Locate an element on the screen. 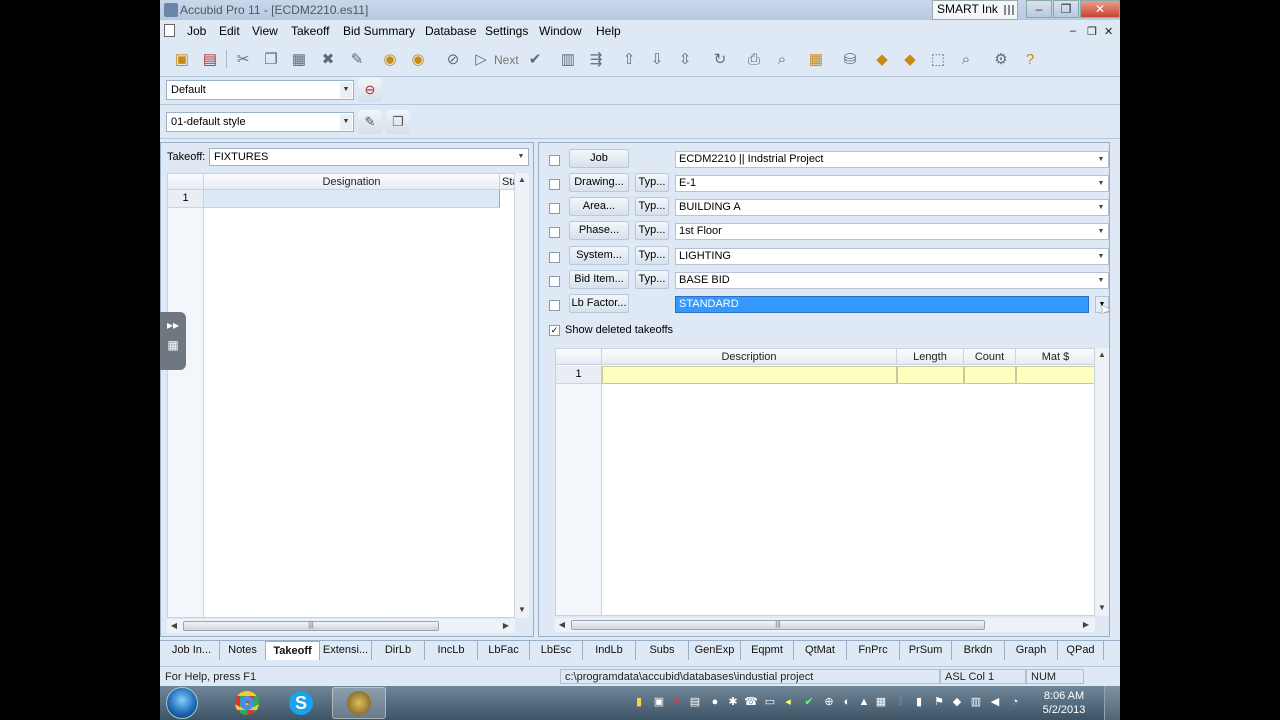 This screenshot has width=1280, height=720. area-checkbox is located at coordinates (554, 208).